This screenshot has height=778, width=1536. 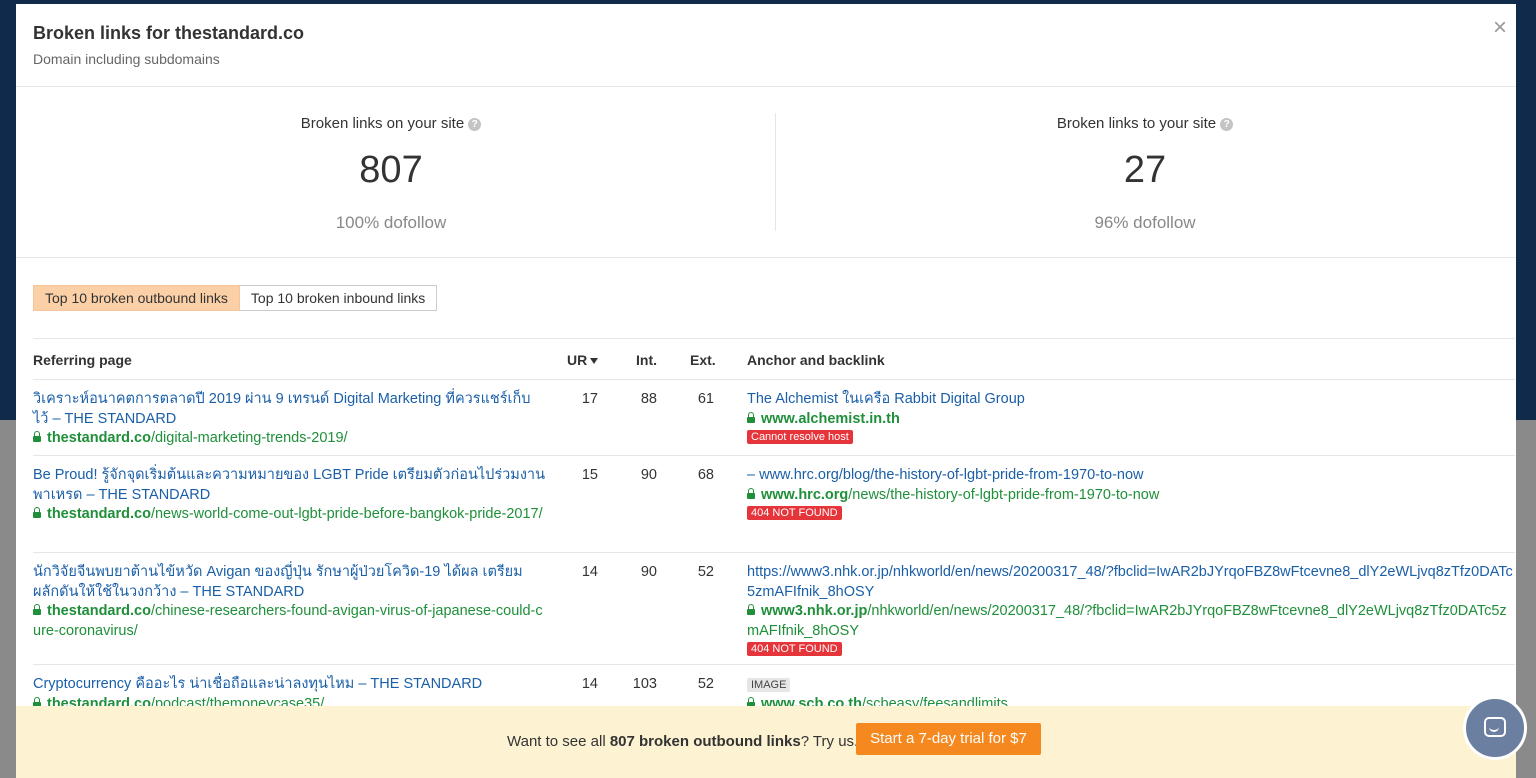 What do you see at coordinates (814, 611) in the screenshot?
I see `url-domain: www3.nhk.or.jp` at bounding box center [814, 611].